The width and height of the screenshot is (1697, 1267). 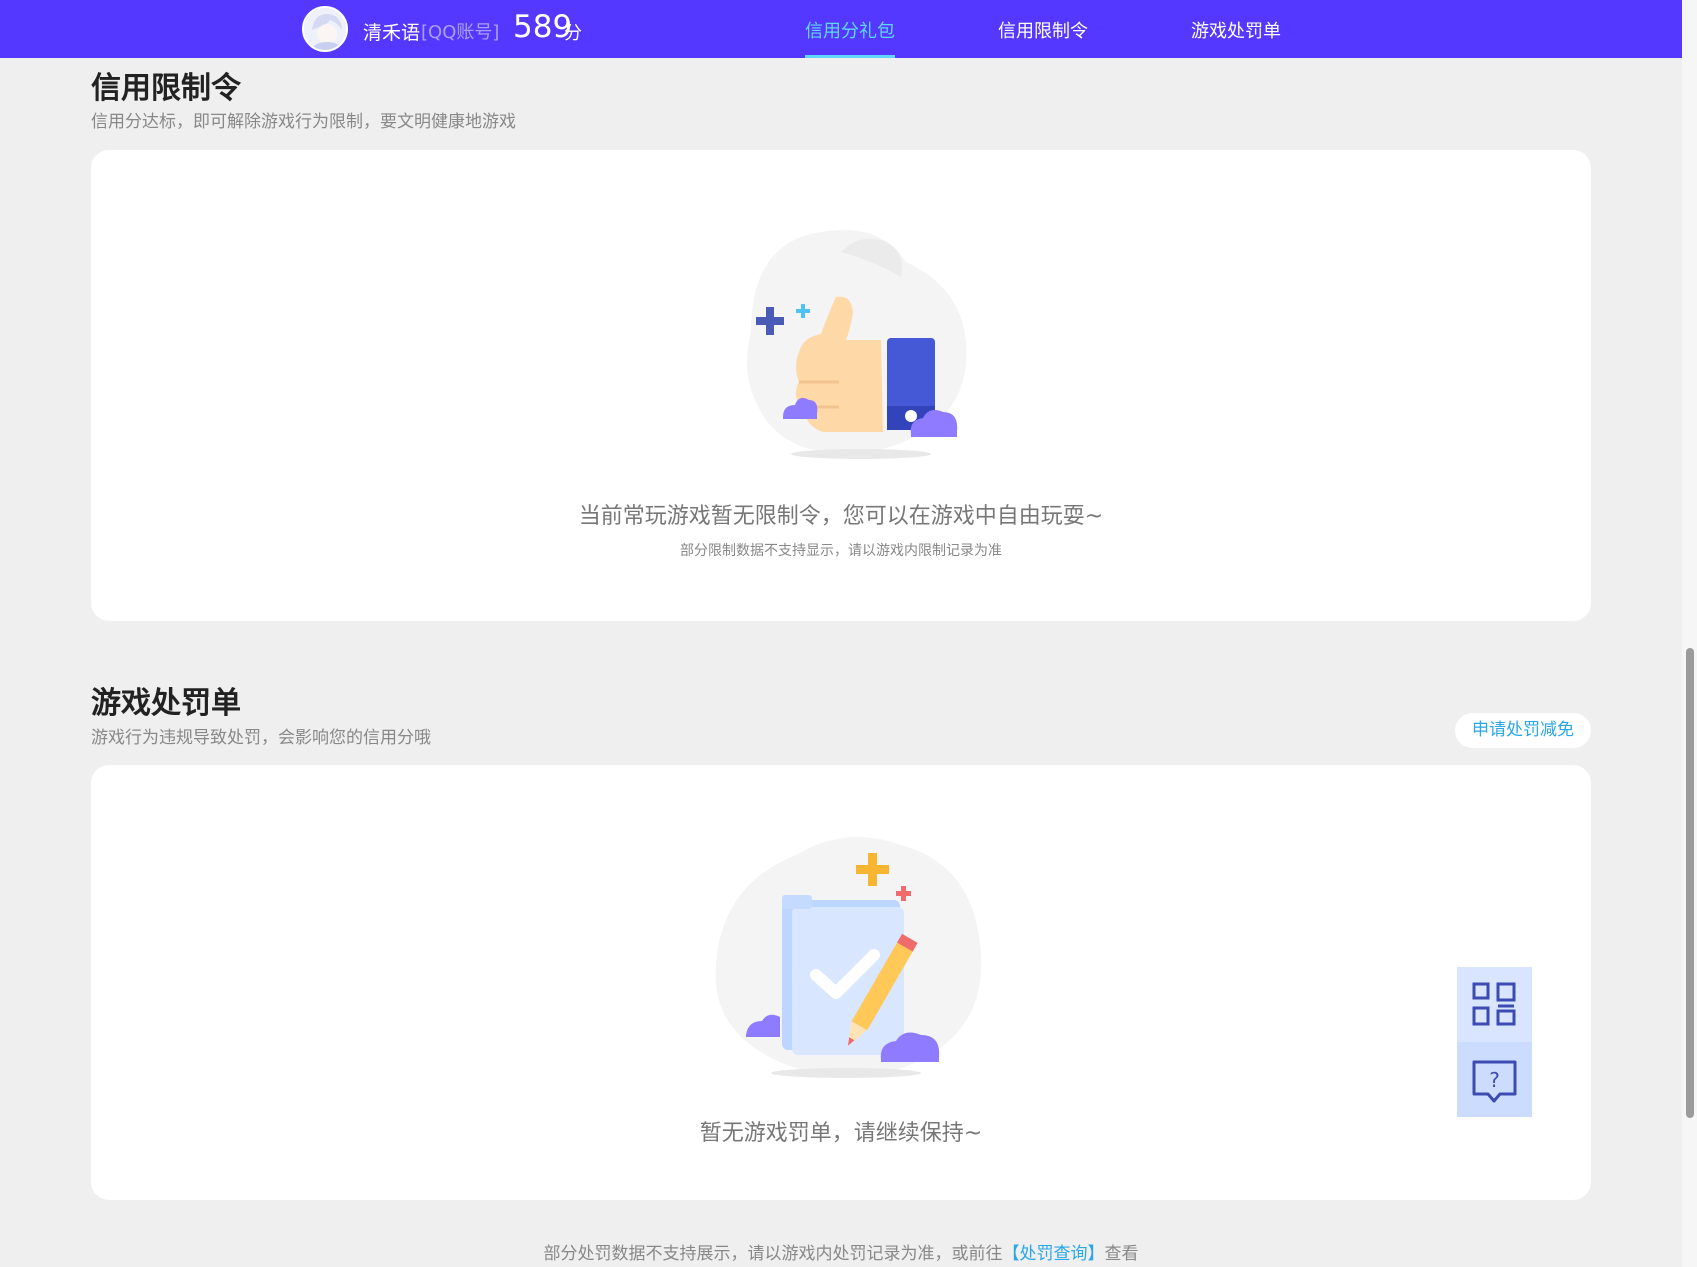 What do you see at coordinates (460, 32) in the screenshot?
I see `account-type: [QQ账号]` at bounding box center [460, 32].